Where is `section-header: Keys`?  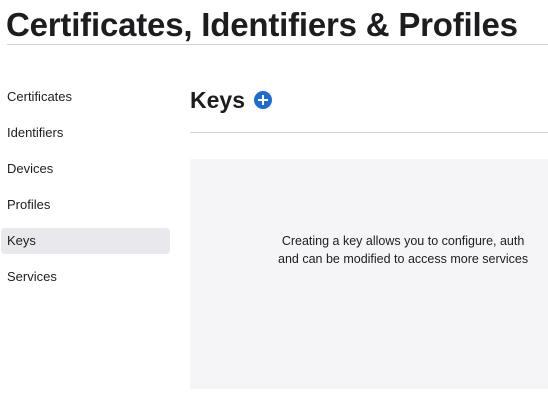 section-header: Keys is located at coordinates (231, 100).